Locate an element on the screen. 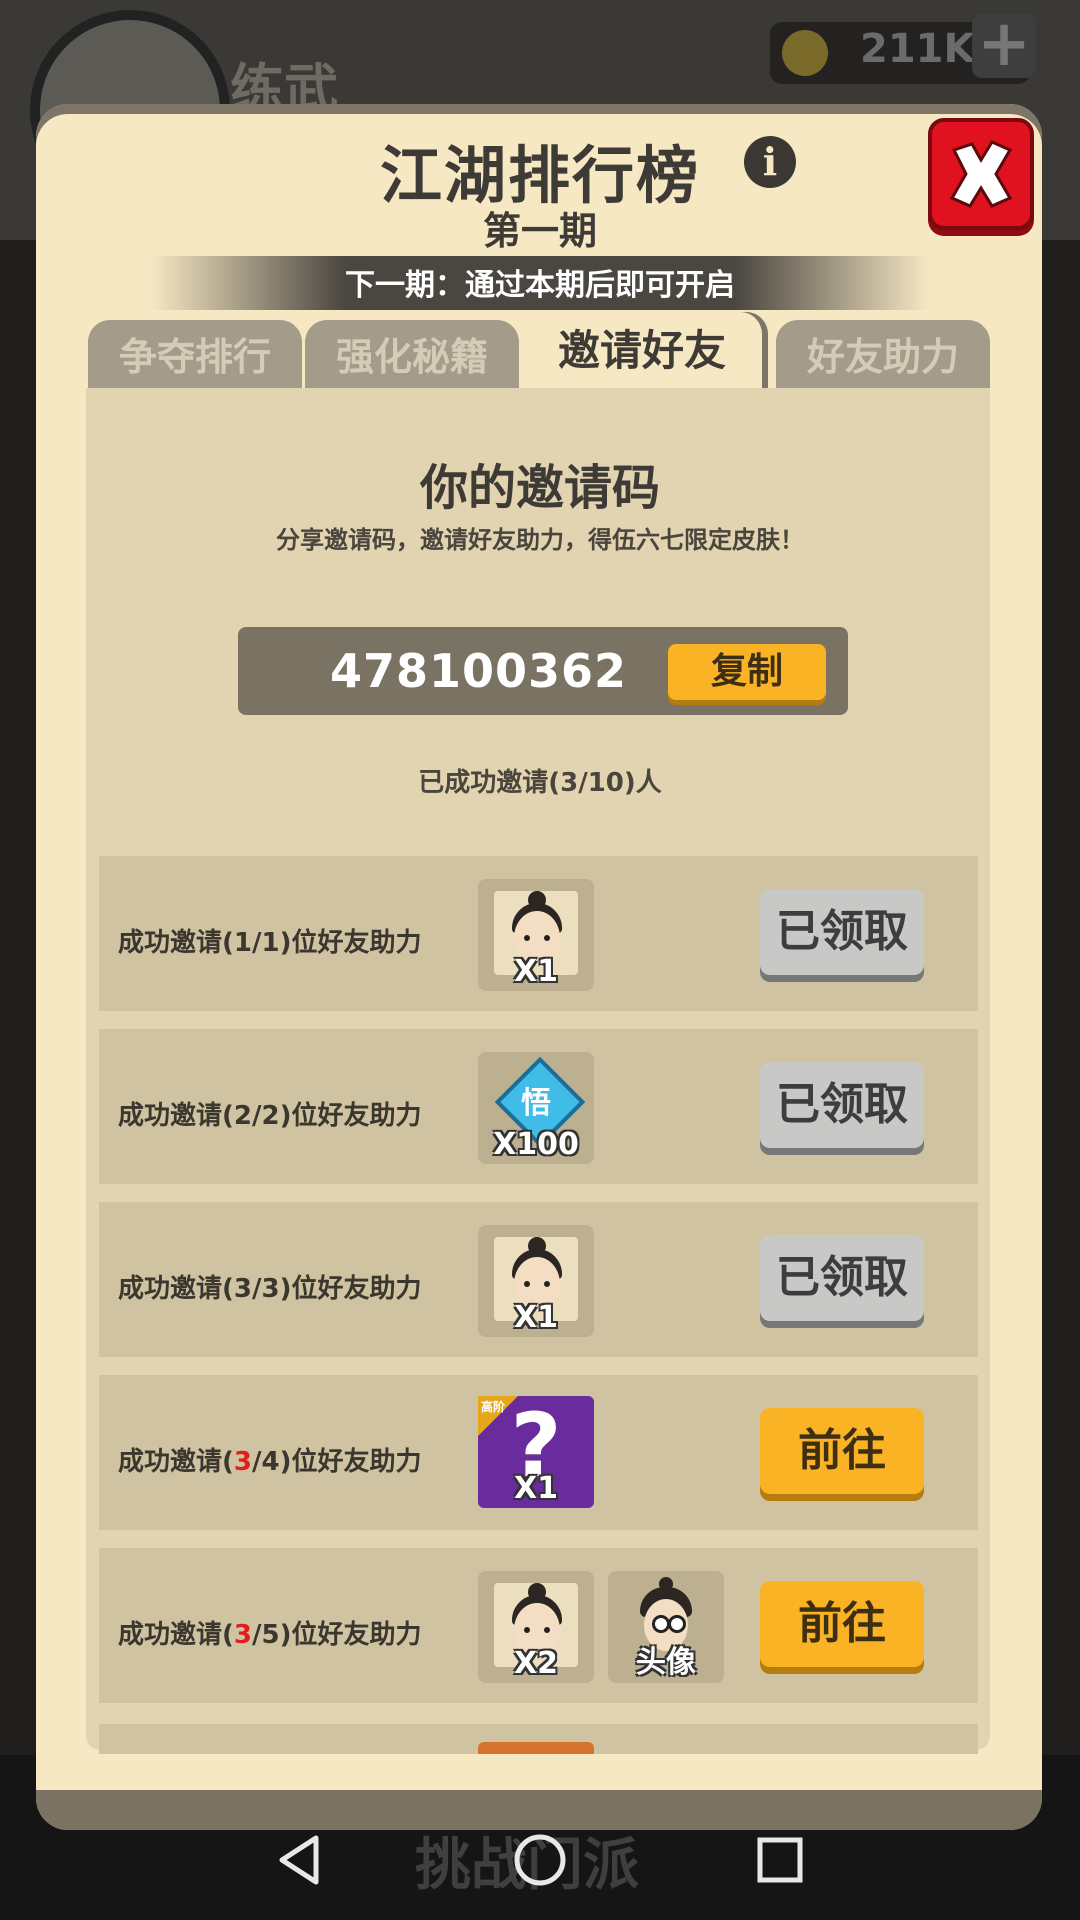  reward-condition: 成功邀请(3/3)位好友助力 is located at coordinates (270, 1289).